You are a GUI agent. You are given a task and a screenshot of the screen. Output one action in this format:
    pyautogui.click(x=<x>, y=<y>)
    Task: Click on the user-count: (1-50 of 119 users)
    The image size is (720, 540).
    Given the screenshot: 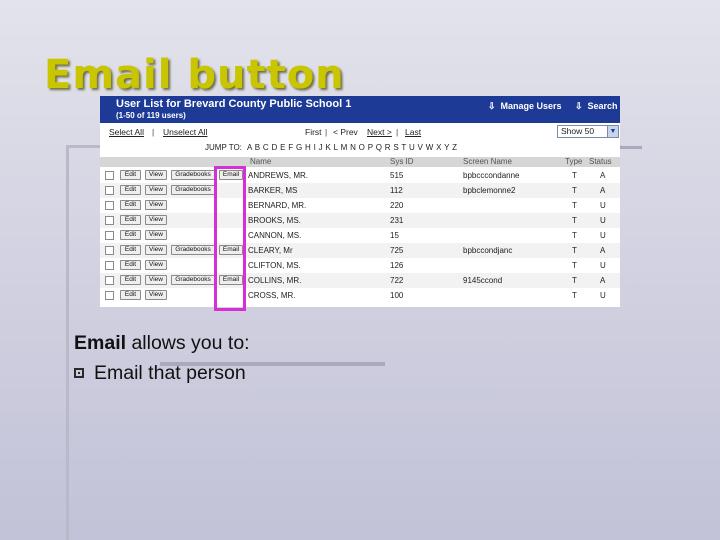 What is the action you would take?
    pyautogui.click(x=151, y=115)
    